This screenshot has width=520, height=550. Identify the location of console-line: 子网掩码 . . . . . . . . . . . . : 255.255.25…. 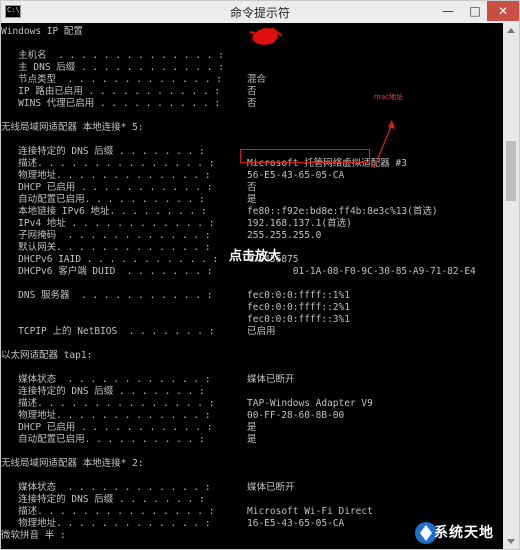
(252, 235).